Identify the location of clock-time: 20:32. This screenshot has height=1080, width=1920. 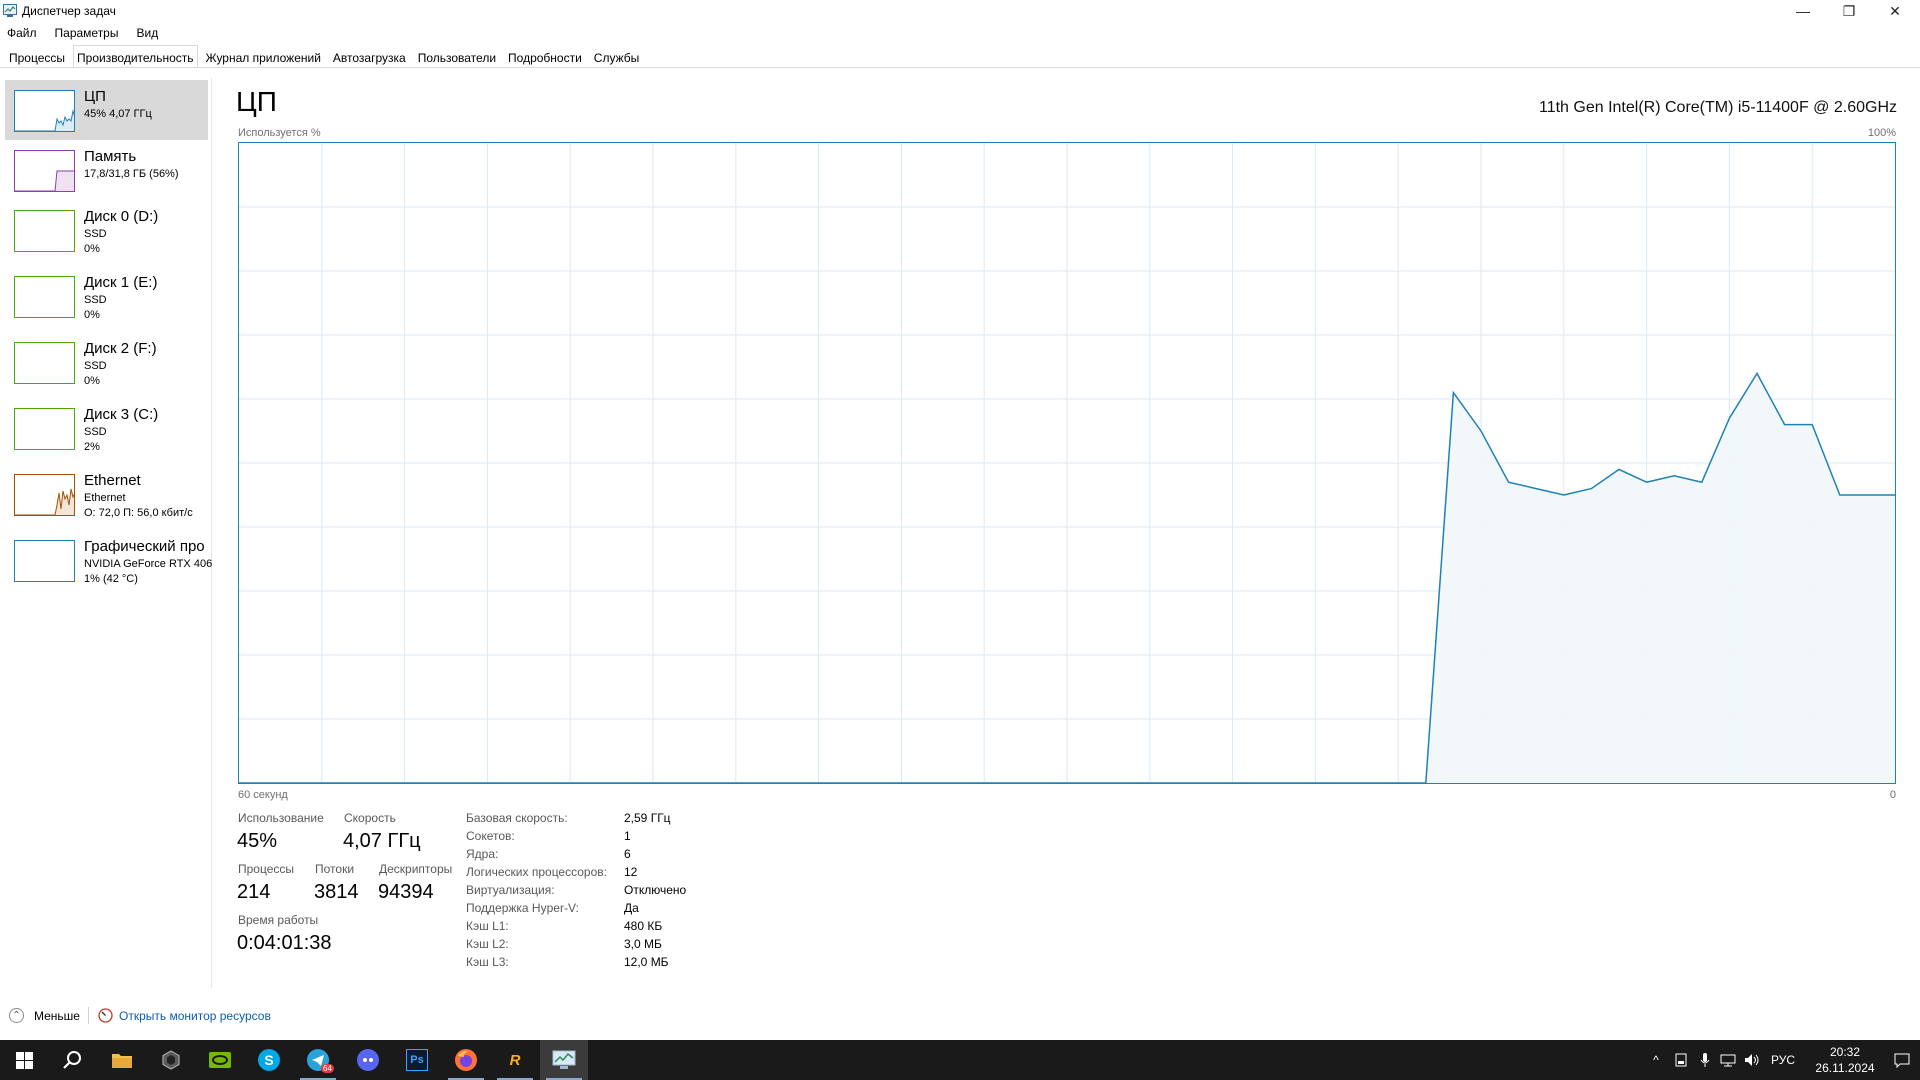
(1845, 1052).